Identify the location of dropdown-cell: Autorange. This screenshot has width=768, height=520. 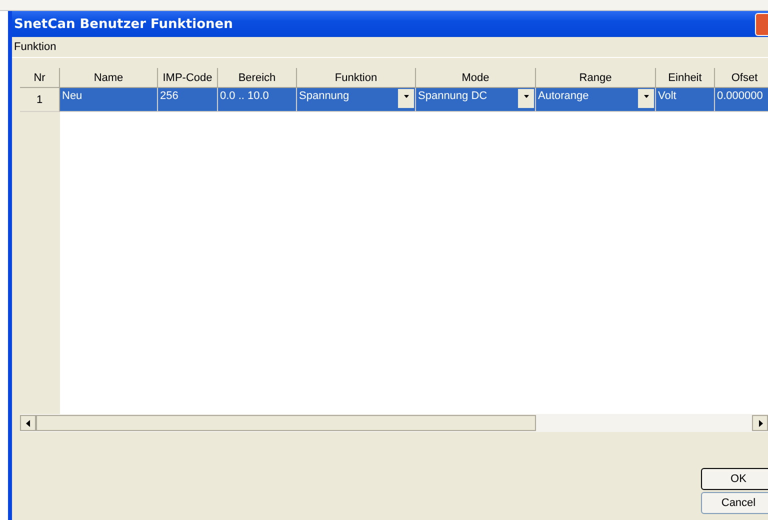
(596, 100).